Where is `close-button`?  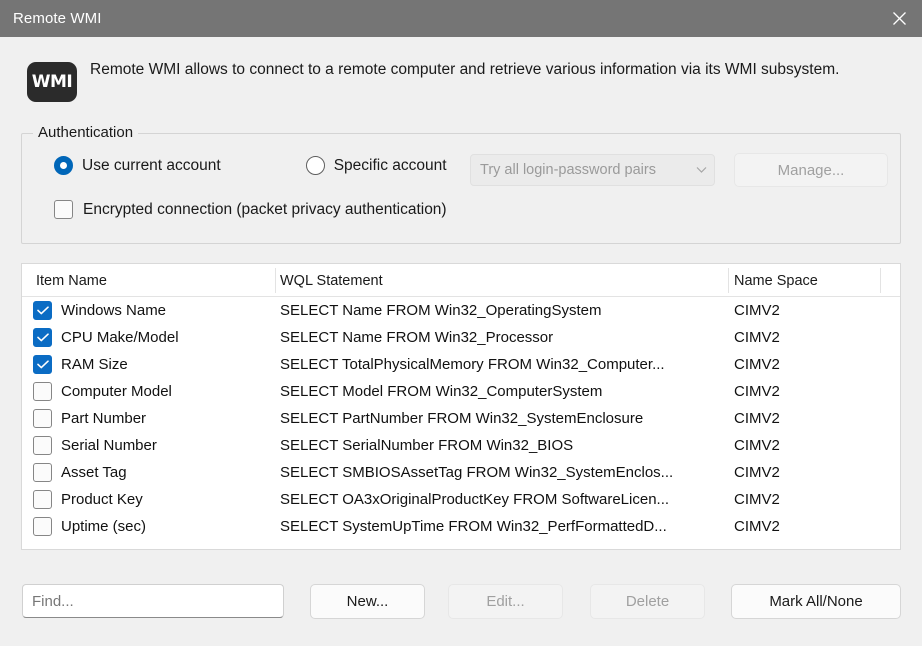 close-button is located at coordinates (899, 18).